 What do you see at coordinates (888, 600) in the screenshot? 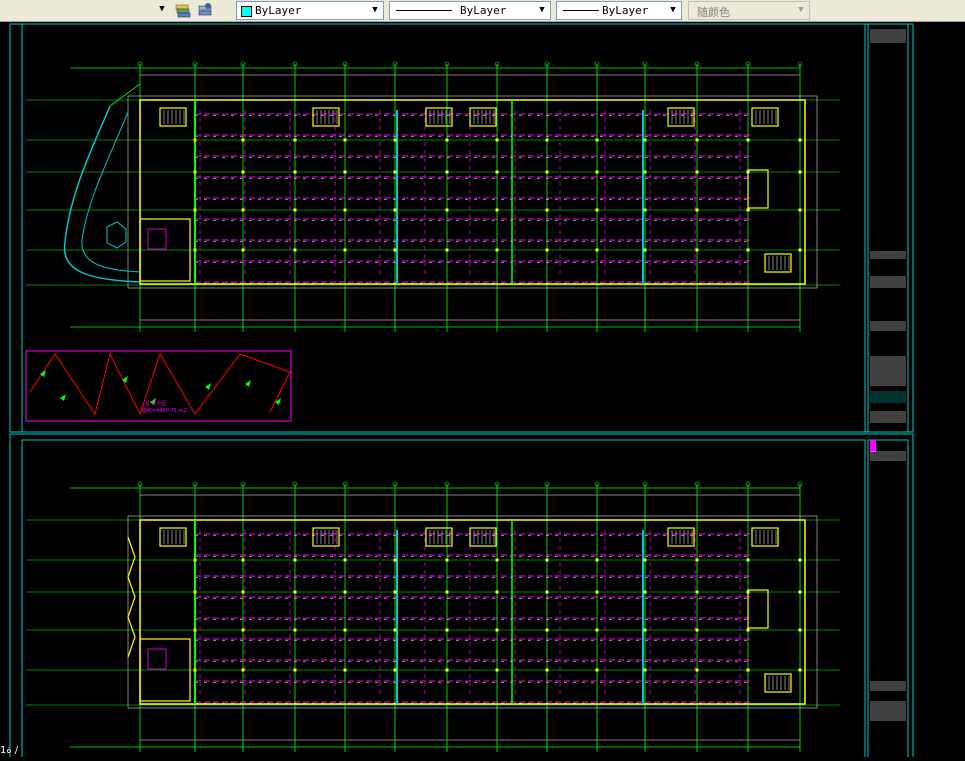
I see `title-block-bottom` at bounding box center [888, 600].